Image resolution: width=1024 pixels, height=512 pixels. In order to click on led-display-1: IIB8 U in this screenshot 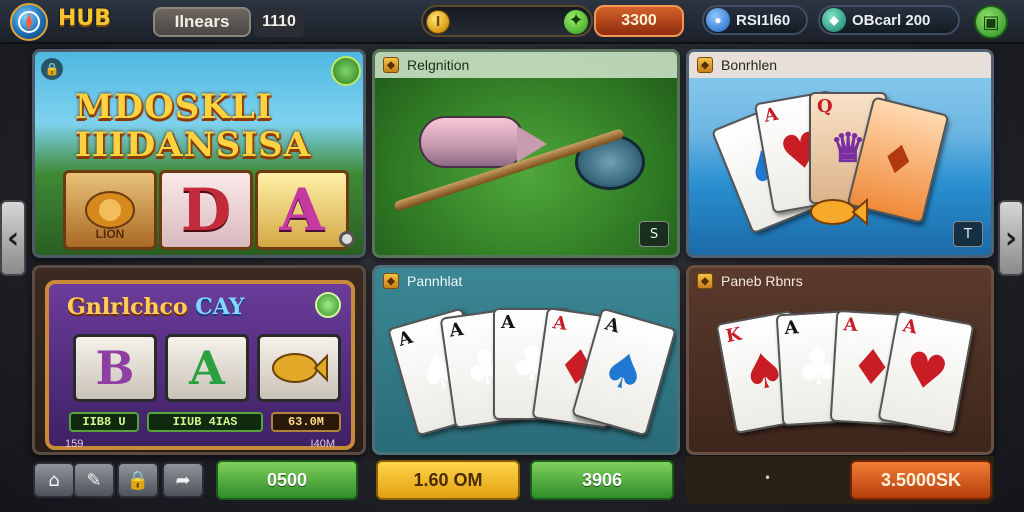, I will do `click(104, 422)`.